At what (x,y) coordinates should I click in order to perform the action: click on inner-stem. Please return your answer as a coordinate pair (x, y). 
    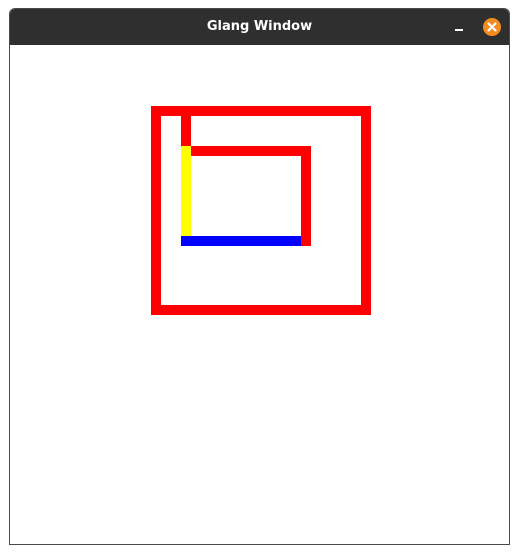
    Looking at the image, I should click on (186, 131).